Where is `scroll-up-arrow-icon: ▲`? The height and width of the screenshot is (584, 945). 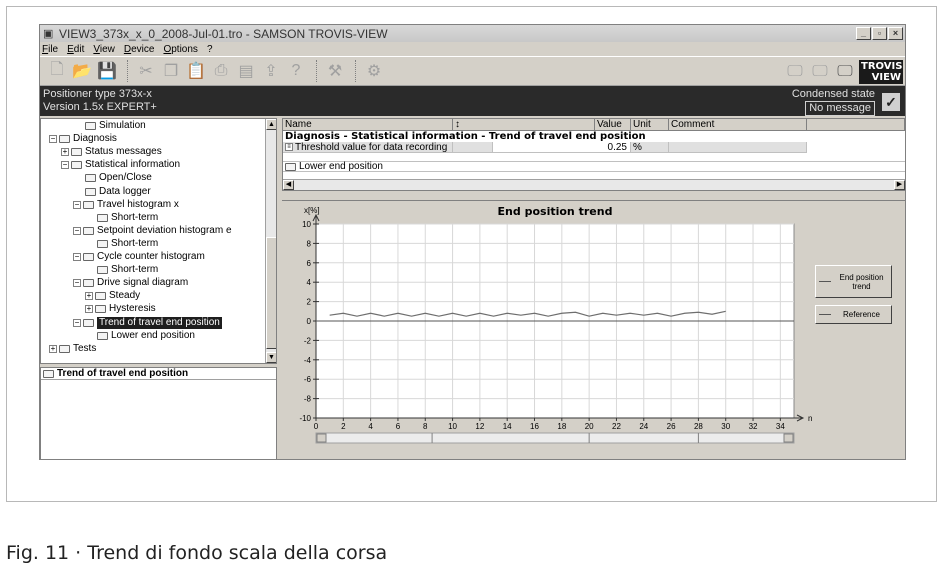
scroll-up-arrow-icon: ▲ is located at coordinates (271, 124).